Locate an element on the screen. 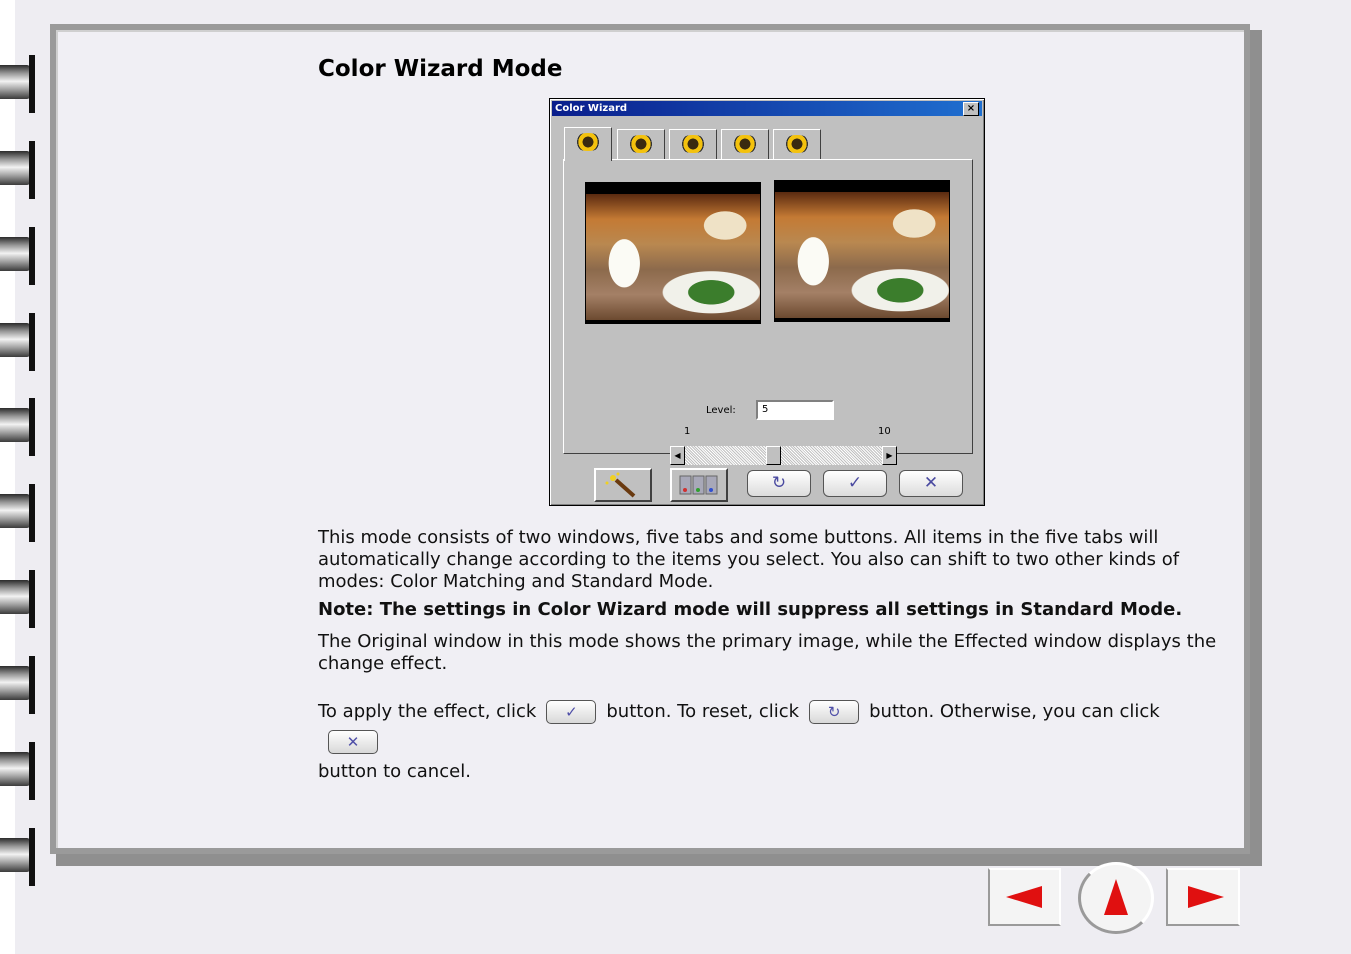 The height and width of the screenshot is (954, 1351). up-page-button is located at coordinates (1116, 898).